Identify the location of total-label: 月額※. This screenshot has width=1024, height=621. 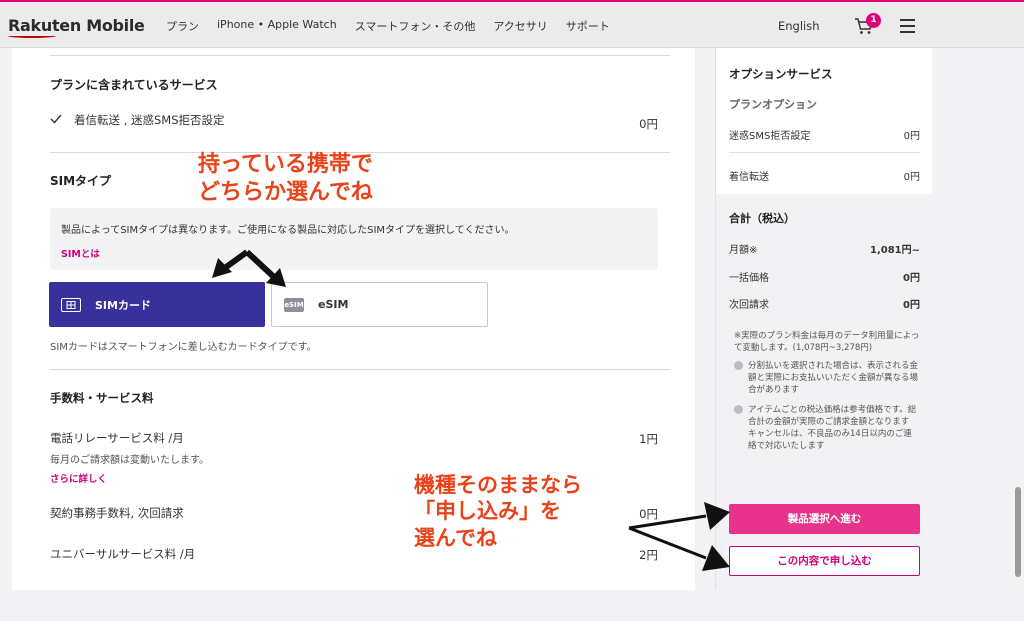
(743, 250).